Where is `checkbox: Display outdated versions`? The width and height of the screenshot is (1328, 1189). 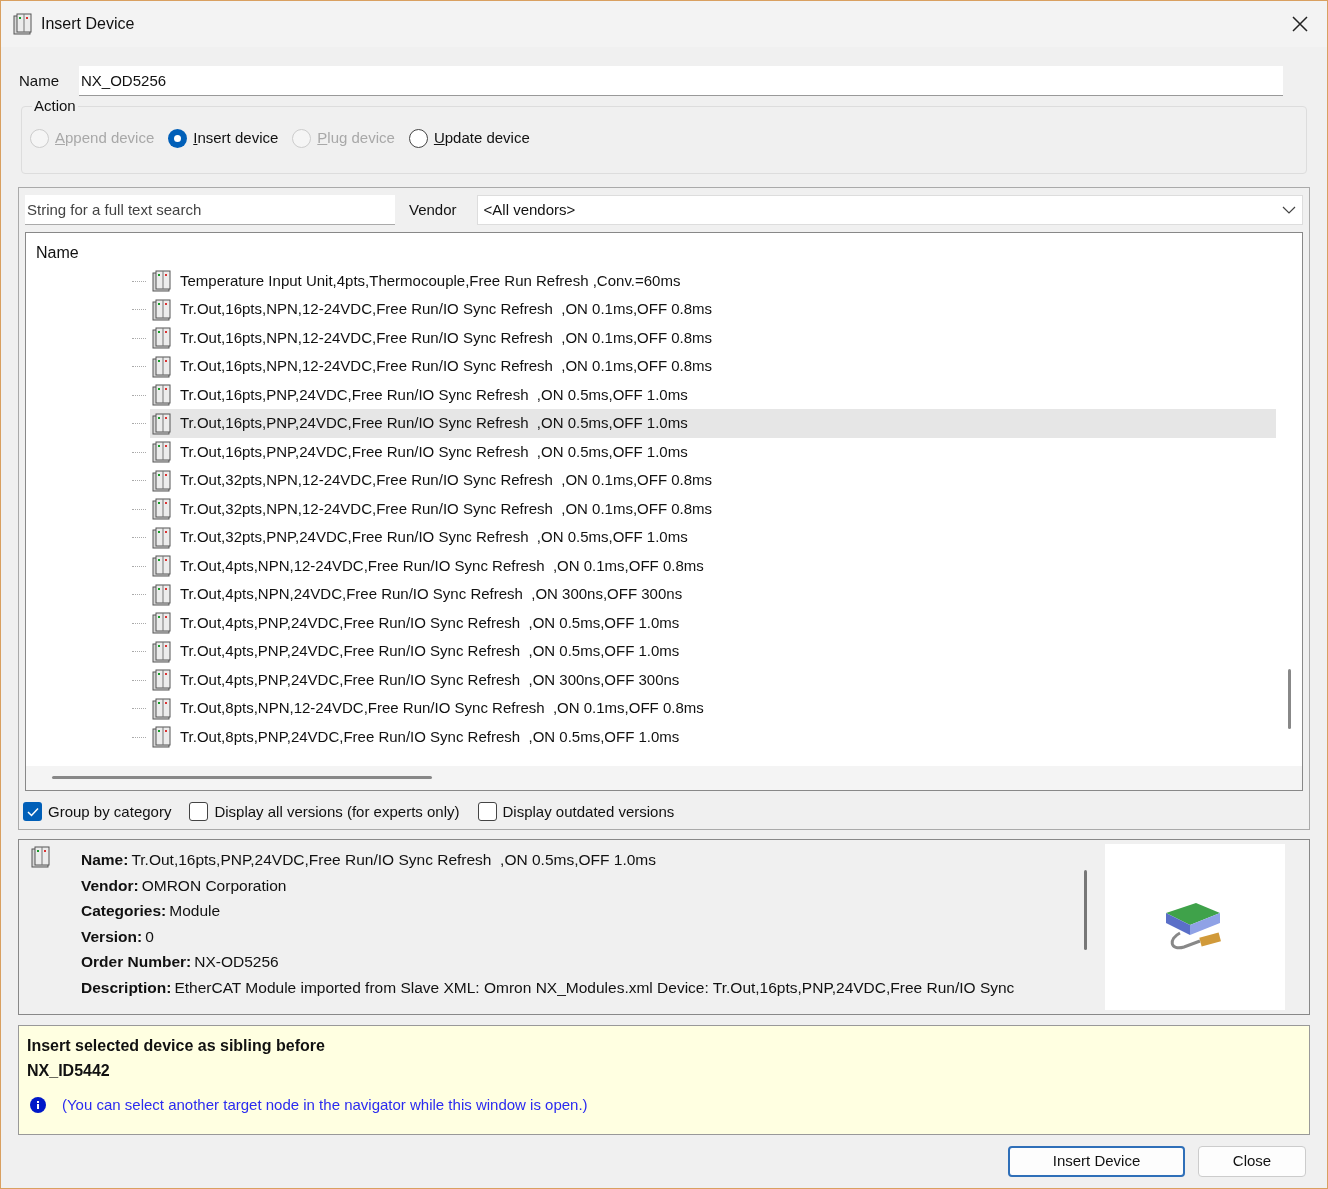
checkbox: Display outdated versions is located at coordinates (576, 811).